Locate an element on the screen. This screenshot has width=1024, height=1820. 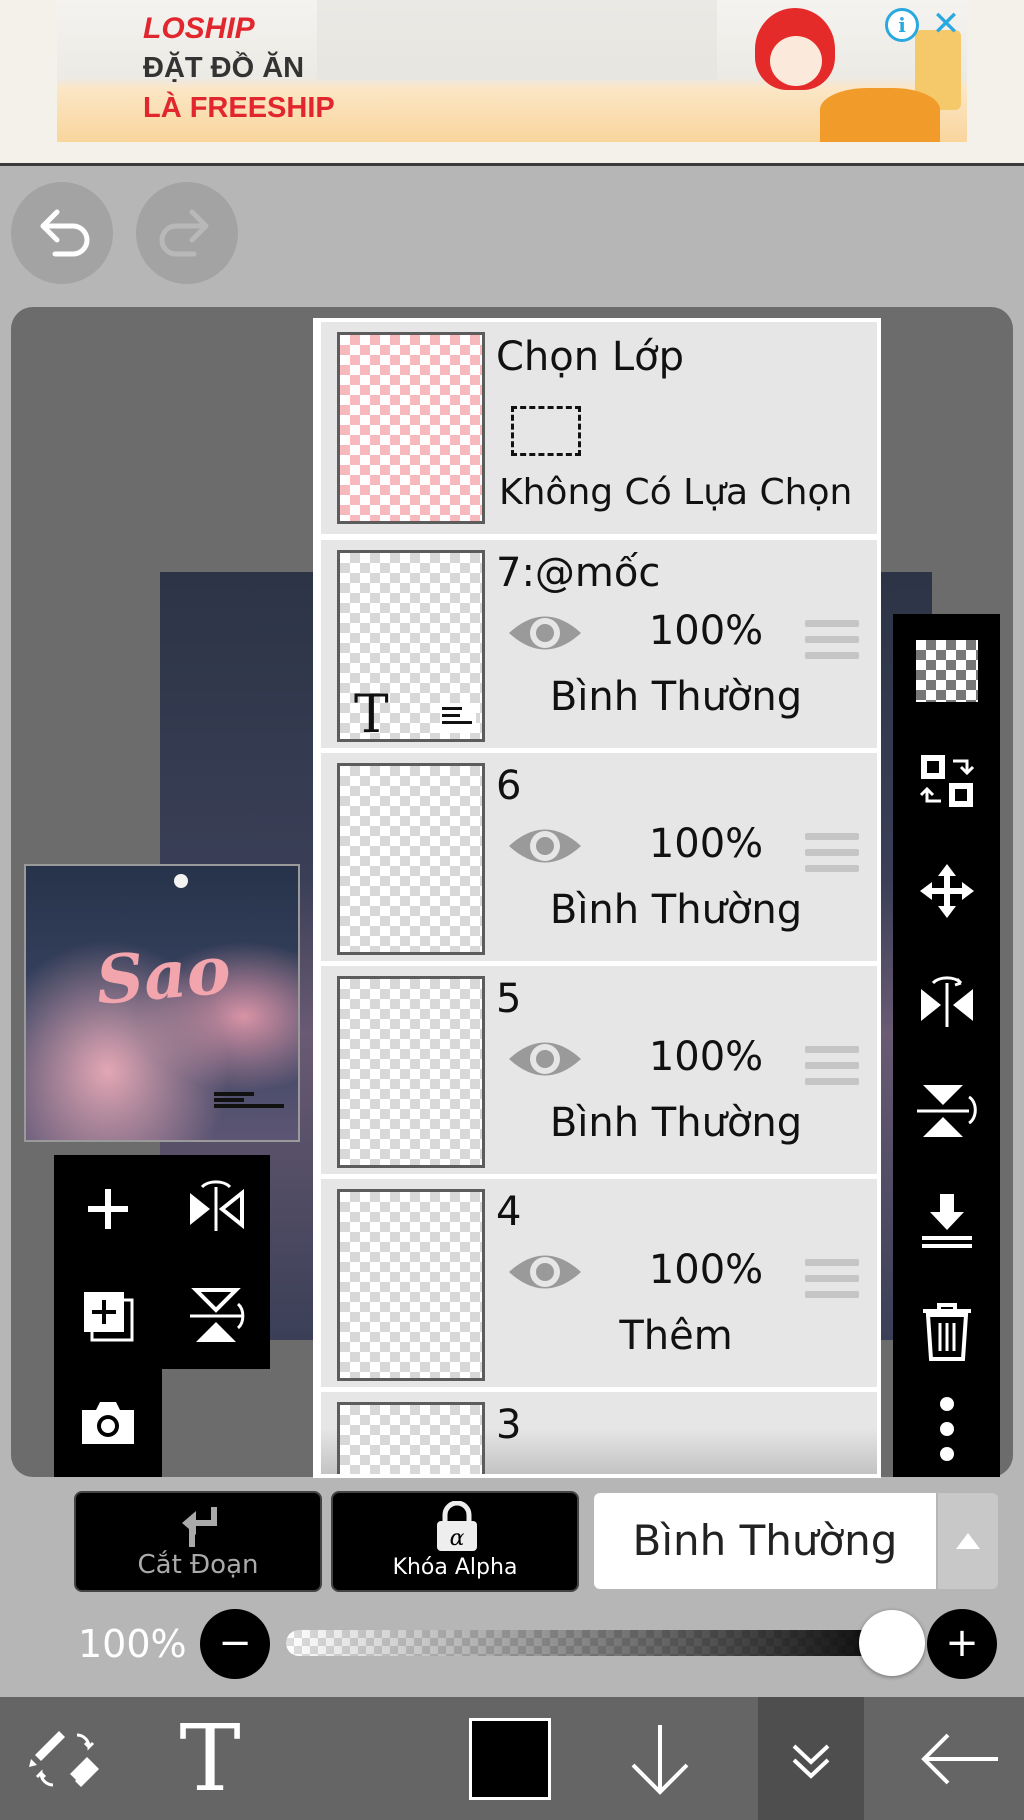
color-swatch-button is located at coordinates (510, 1758).